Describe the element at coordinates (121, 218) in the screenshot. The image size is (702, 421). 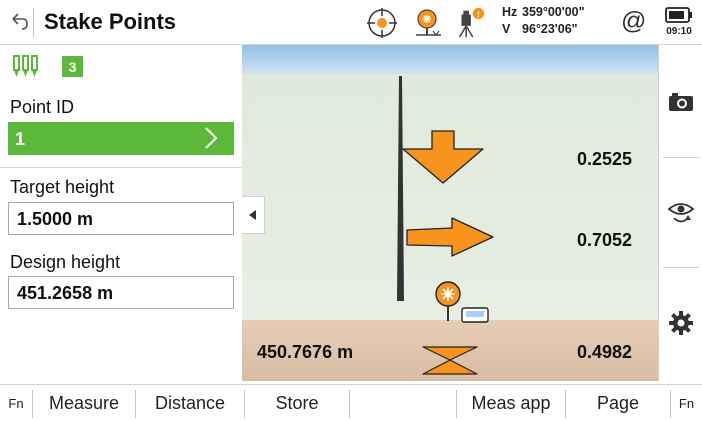
I see `target-height-field: 1.5000 m` at that location.